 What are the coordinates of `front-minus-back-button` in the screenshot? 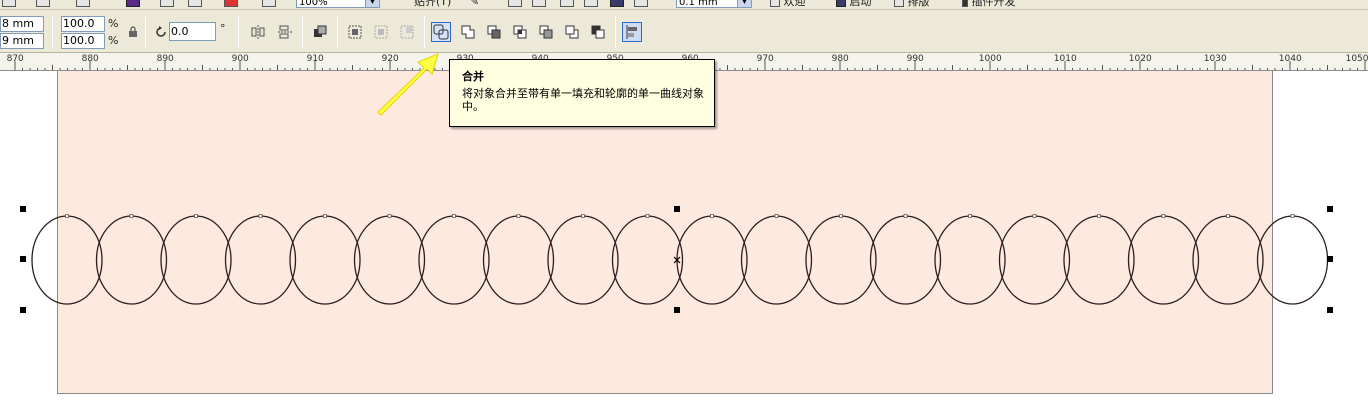 It's located at (572, 32).